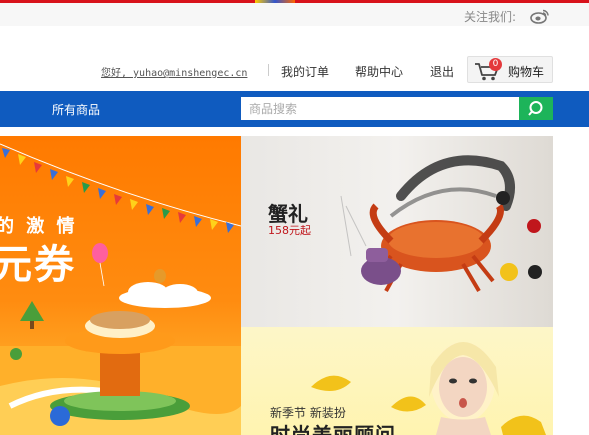 This screenshot has width=589, height=435. Describe the element at coordinates (294, 14) in the screenshot. I see `top-bar: 关注我们:` at that location.